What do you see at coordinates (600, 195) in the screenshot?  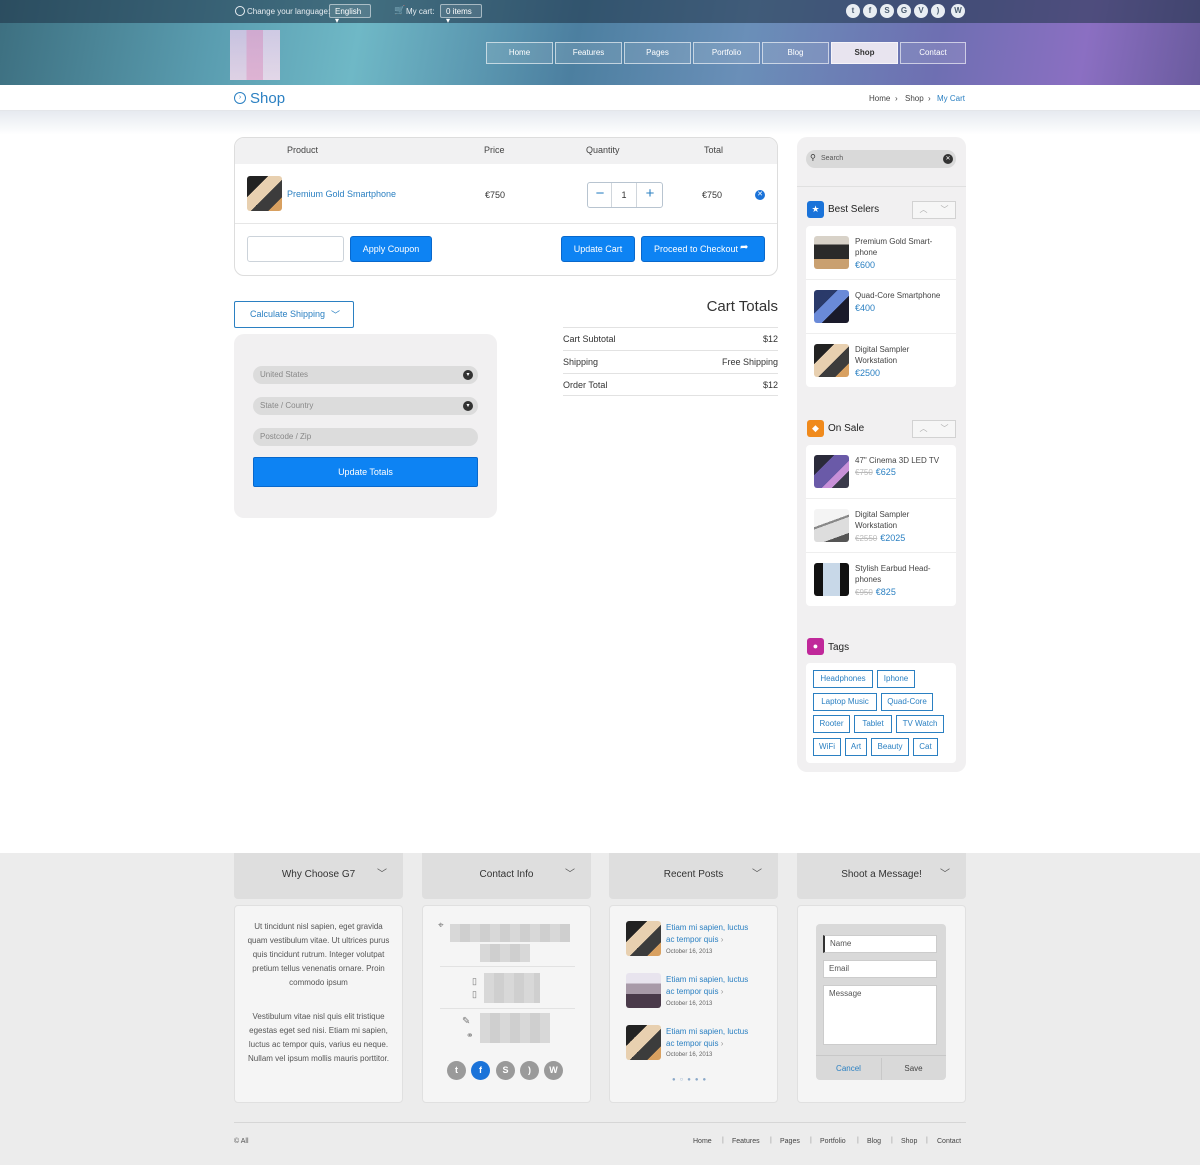 I see `minus-icon: −` at bounding box center [600, 195].